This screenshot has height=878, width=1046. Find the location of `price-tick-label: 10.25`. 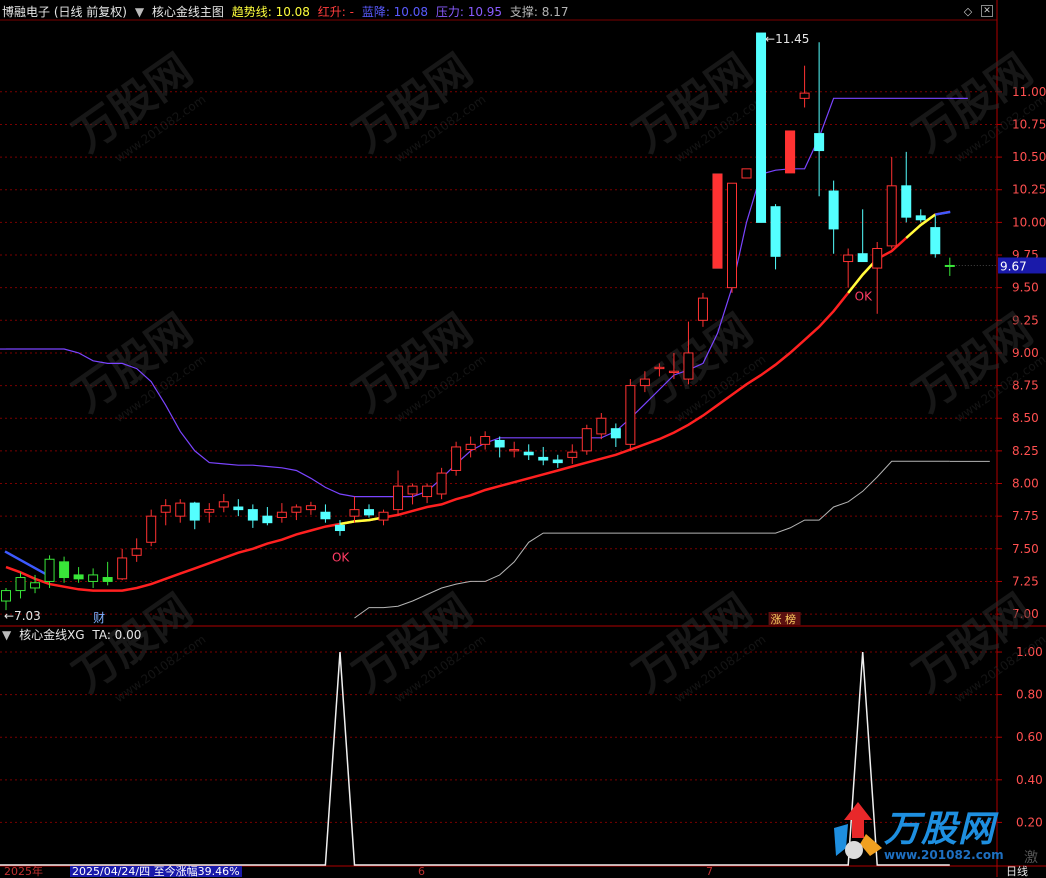

price-tick-label: 10.25 is located at coordinates (1029, 190).